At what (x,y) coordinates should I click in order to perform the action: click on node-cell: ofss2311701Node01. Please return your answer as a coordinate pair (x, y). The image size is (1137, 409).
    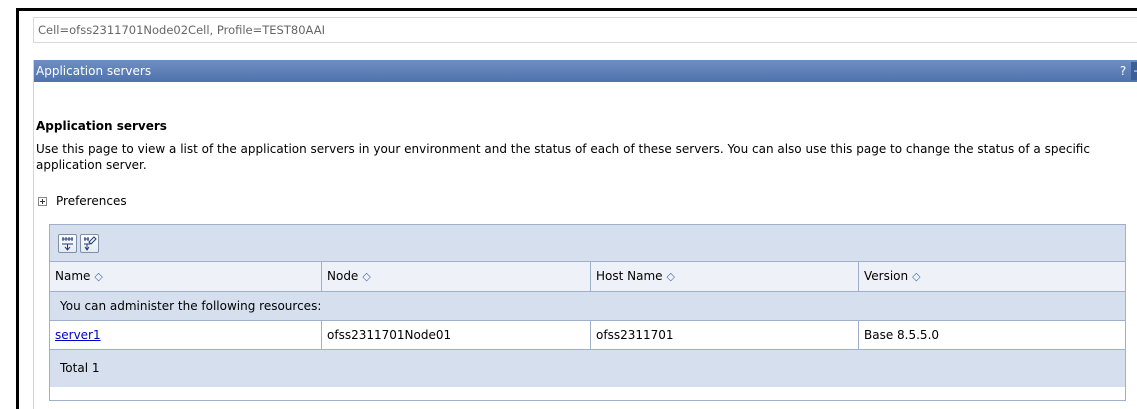
    Looking at the image, I should click on (456, 335).